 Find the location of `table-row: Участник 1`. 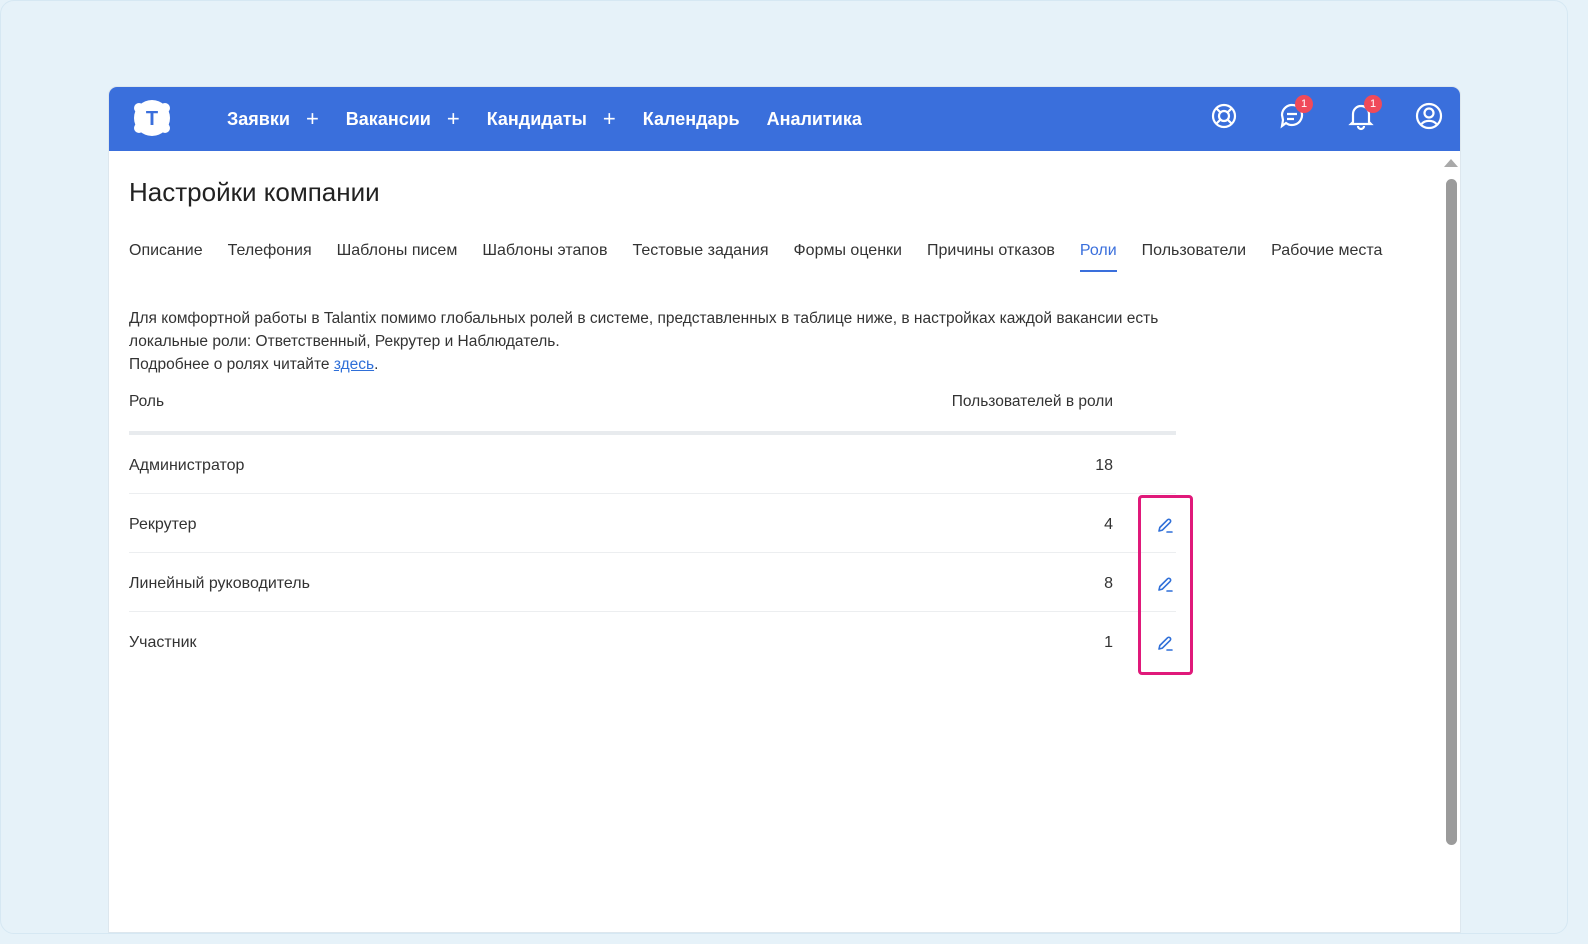

table-row: Участник 1 is located at coordinates (652, 641).